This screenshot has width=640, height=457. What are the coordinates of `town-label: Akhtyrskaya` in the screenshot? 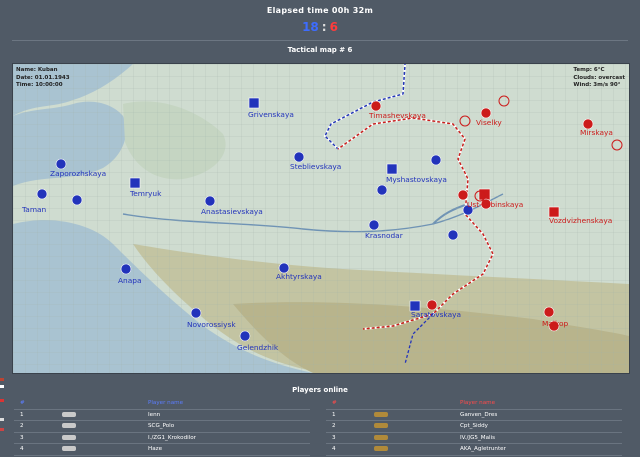 It's located at (299, 276).